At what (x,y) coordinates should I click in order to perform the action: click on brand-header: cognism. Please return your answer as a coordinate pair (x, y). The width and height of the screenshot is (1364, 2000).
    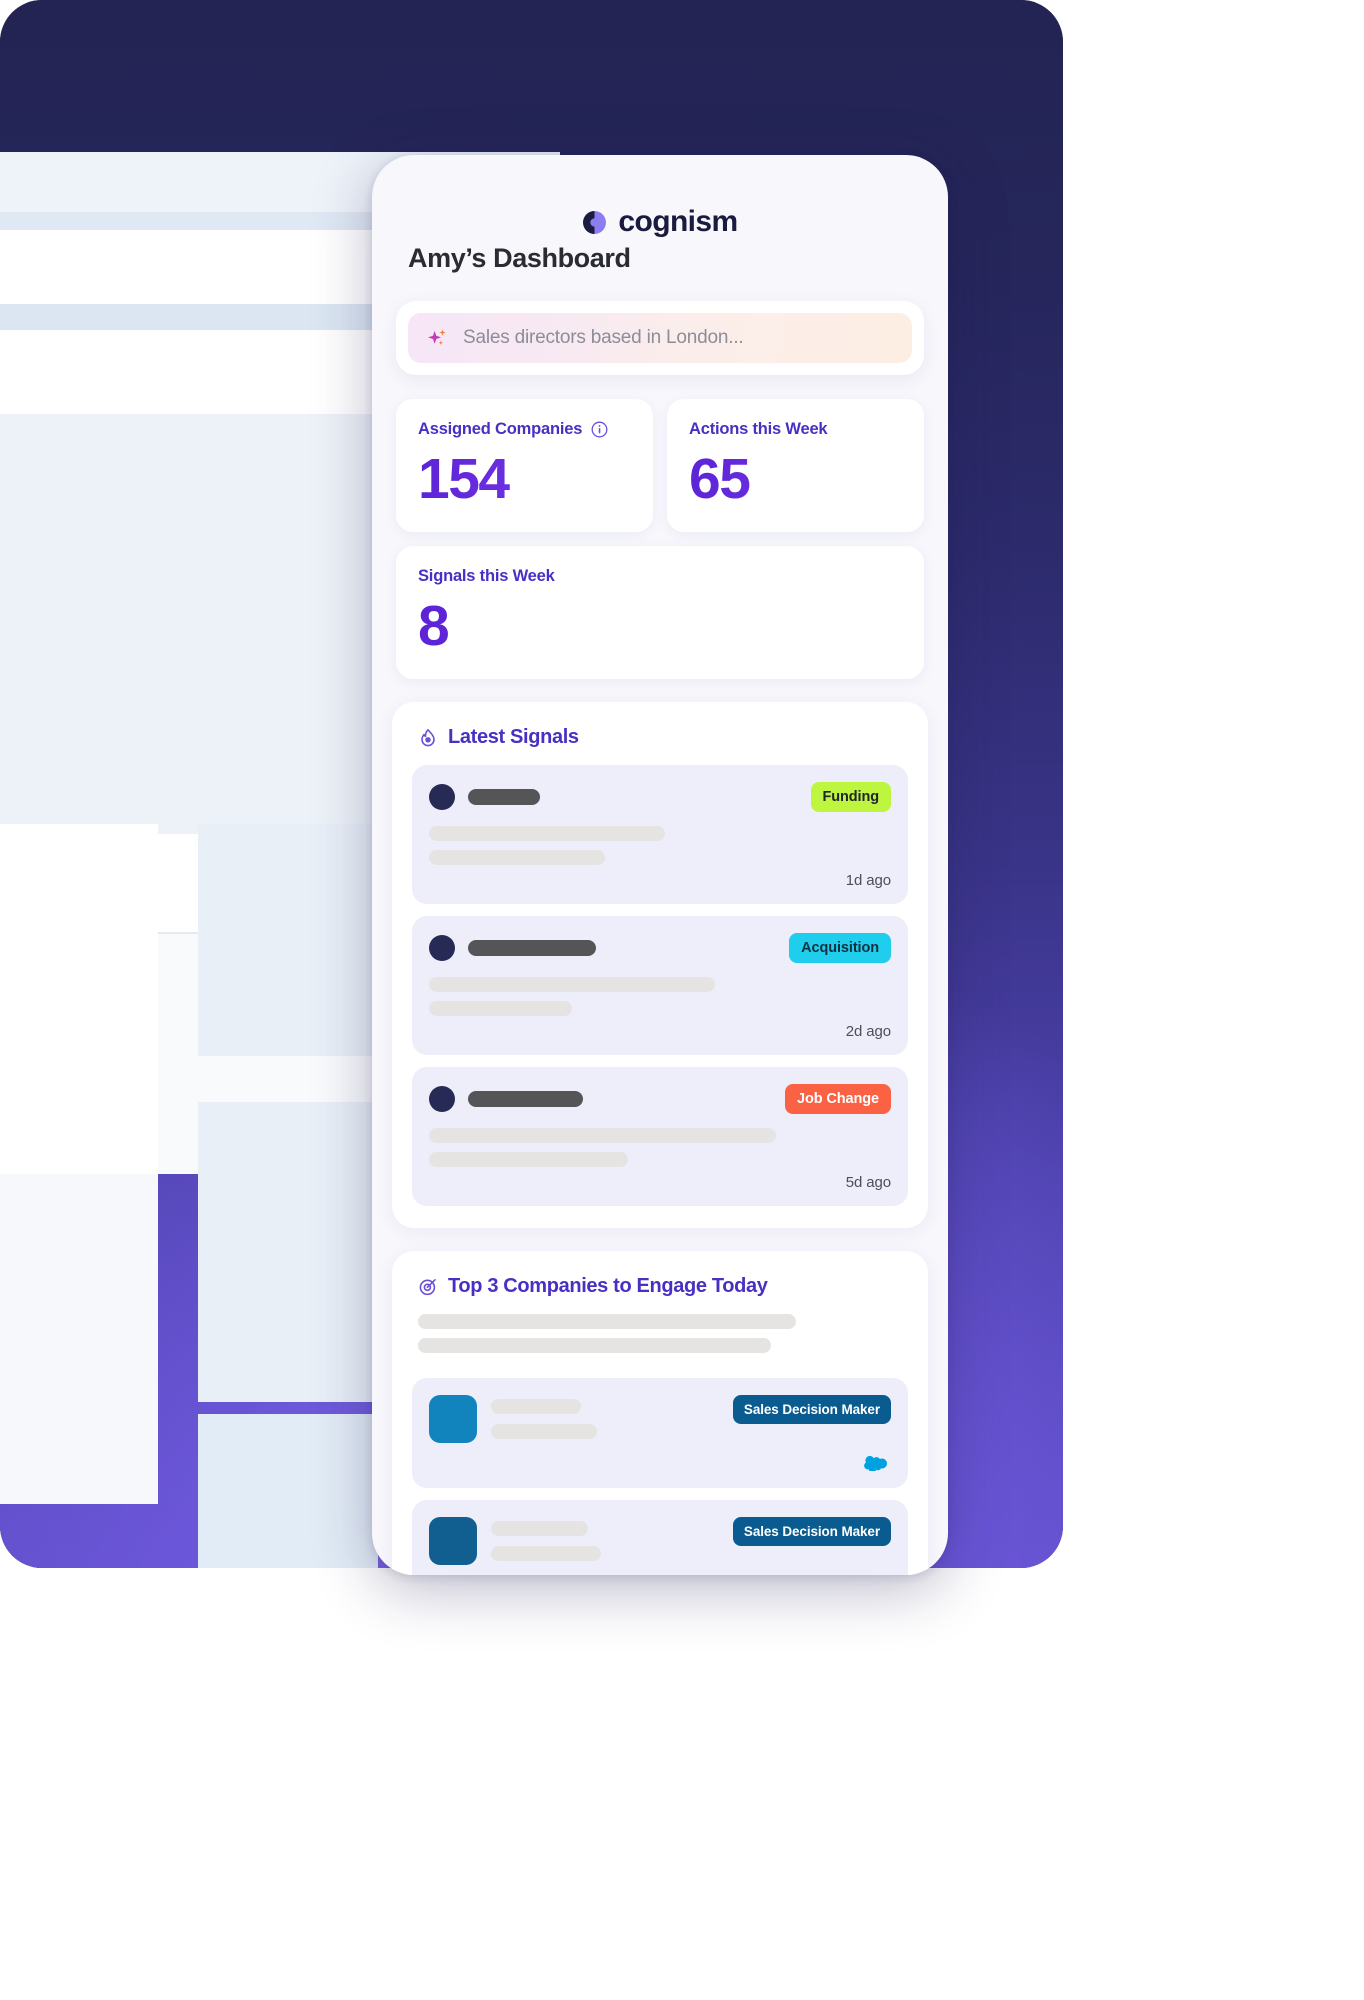
    Looking at the image, I should click on (660, 205).